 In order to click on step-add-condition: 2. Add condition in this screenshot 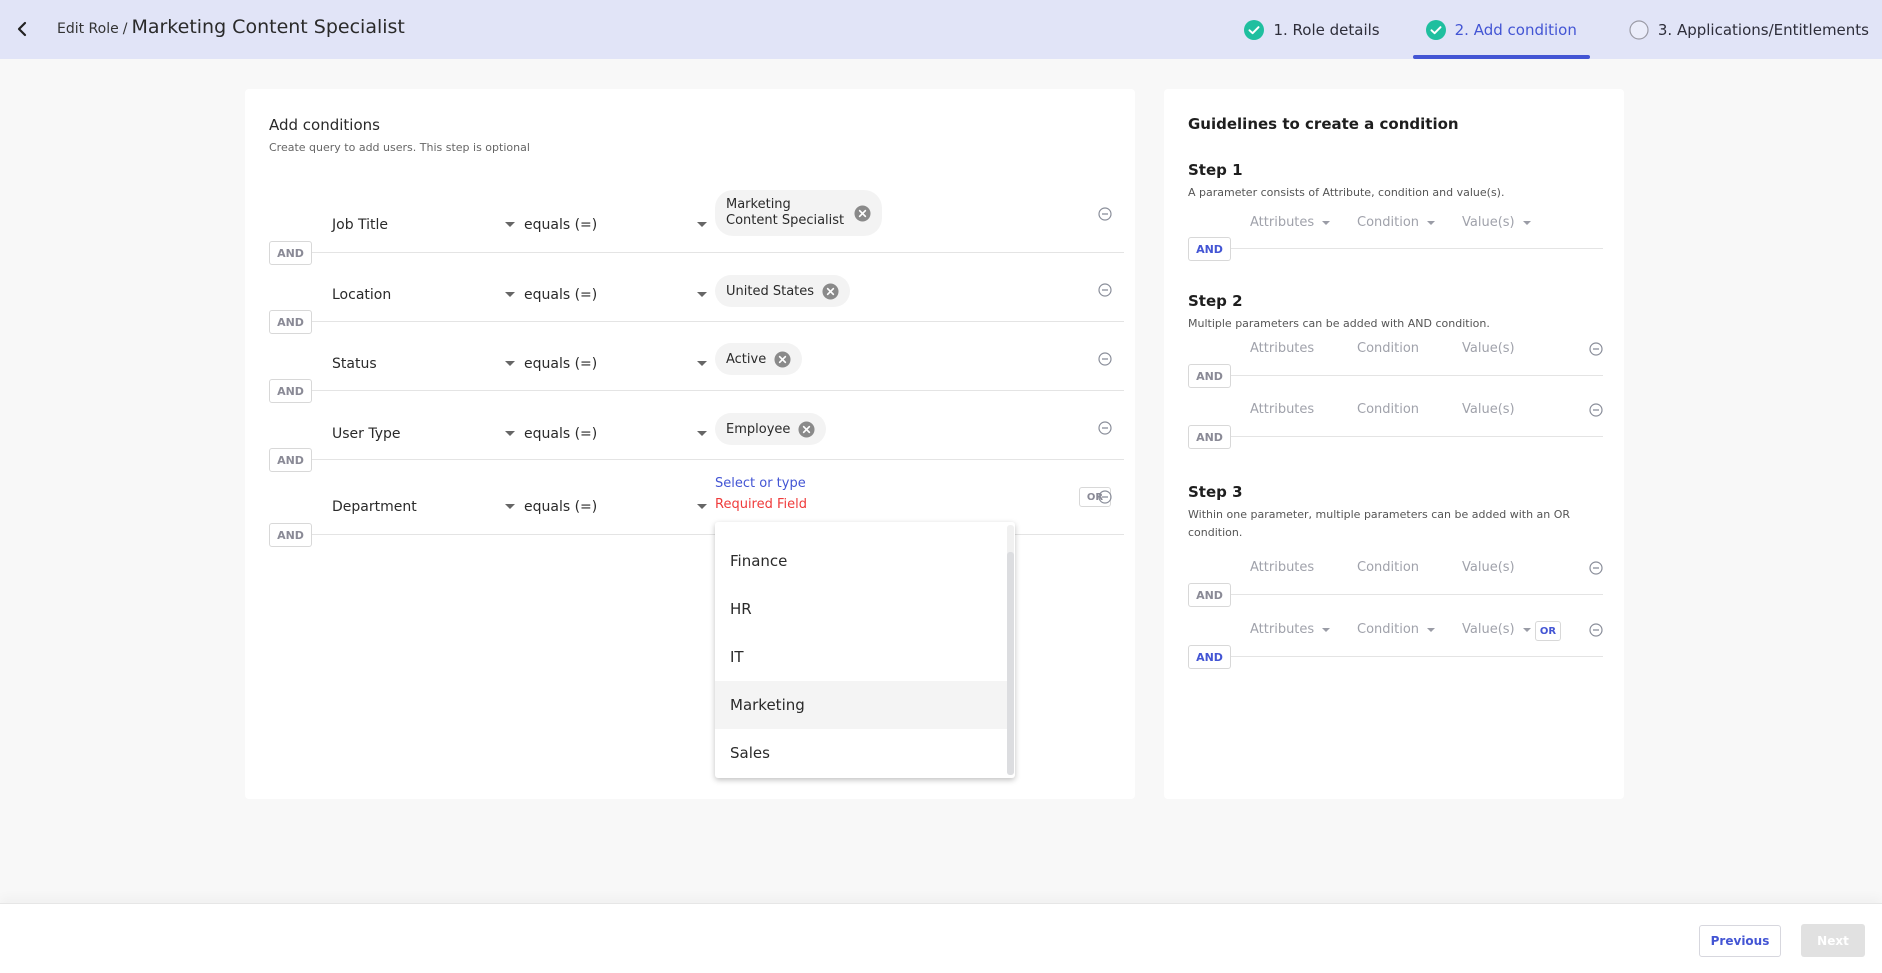, I will do `click(1501, 29)`.